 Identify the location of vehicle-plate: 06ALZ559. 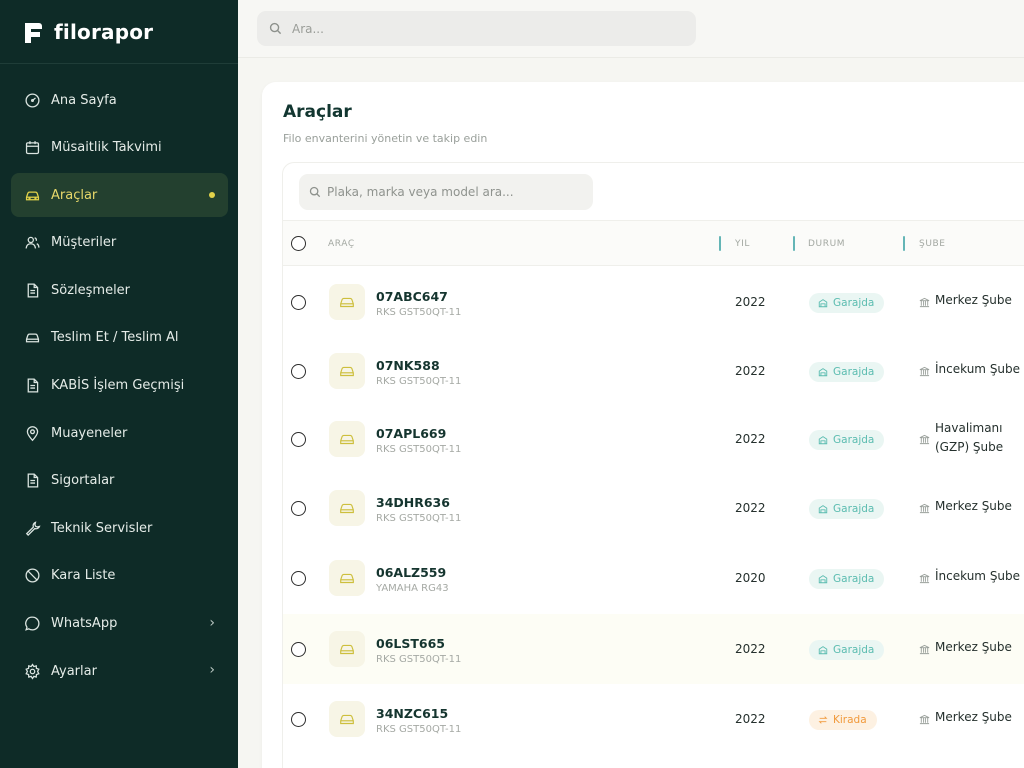
(411, 572).